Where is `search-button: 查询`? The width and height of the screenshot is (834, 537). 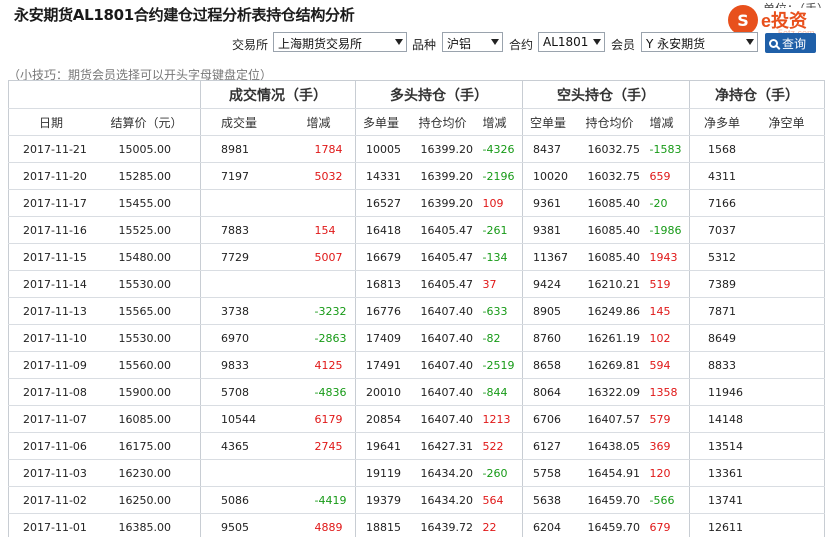 search-button: 查询 is located at coordinates (790, 43).